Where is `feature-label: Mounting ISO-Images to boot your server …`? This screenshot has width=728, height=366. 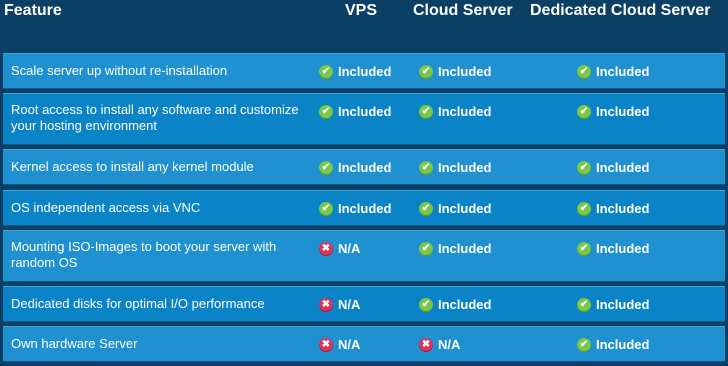 feature-label: Mounting ISO-Images to boot your server … is located at coordinates (144, 254).